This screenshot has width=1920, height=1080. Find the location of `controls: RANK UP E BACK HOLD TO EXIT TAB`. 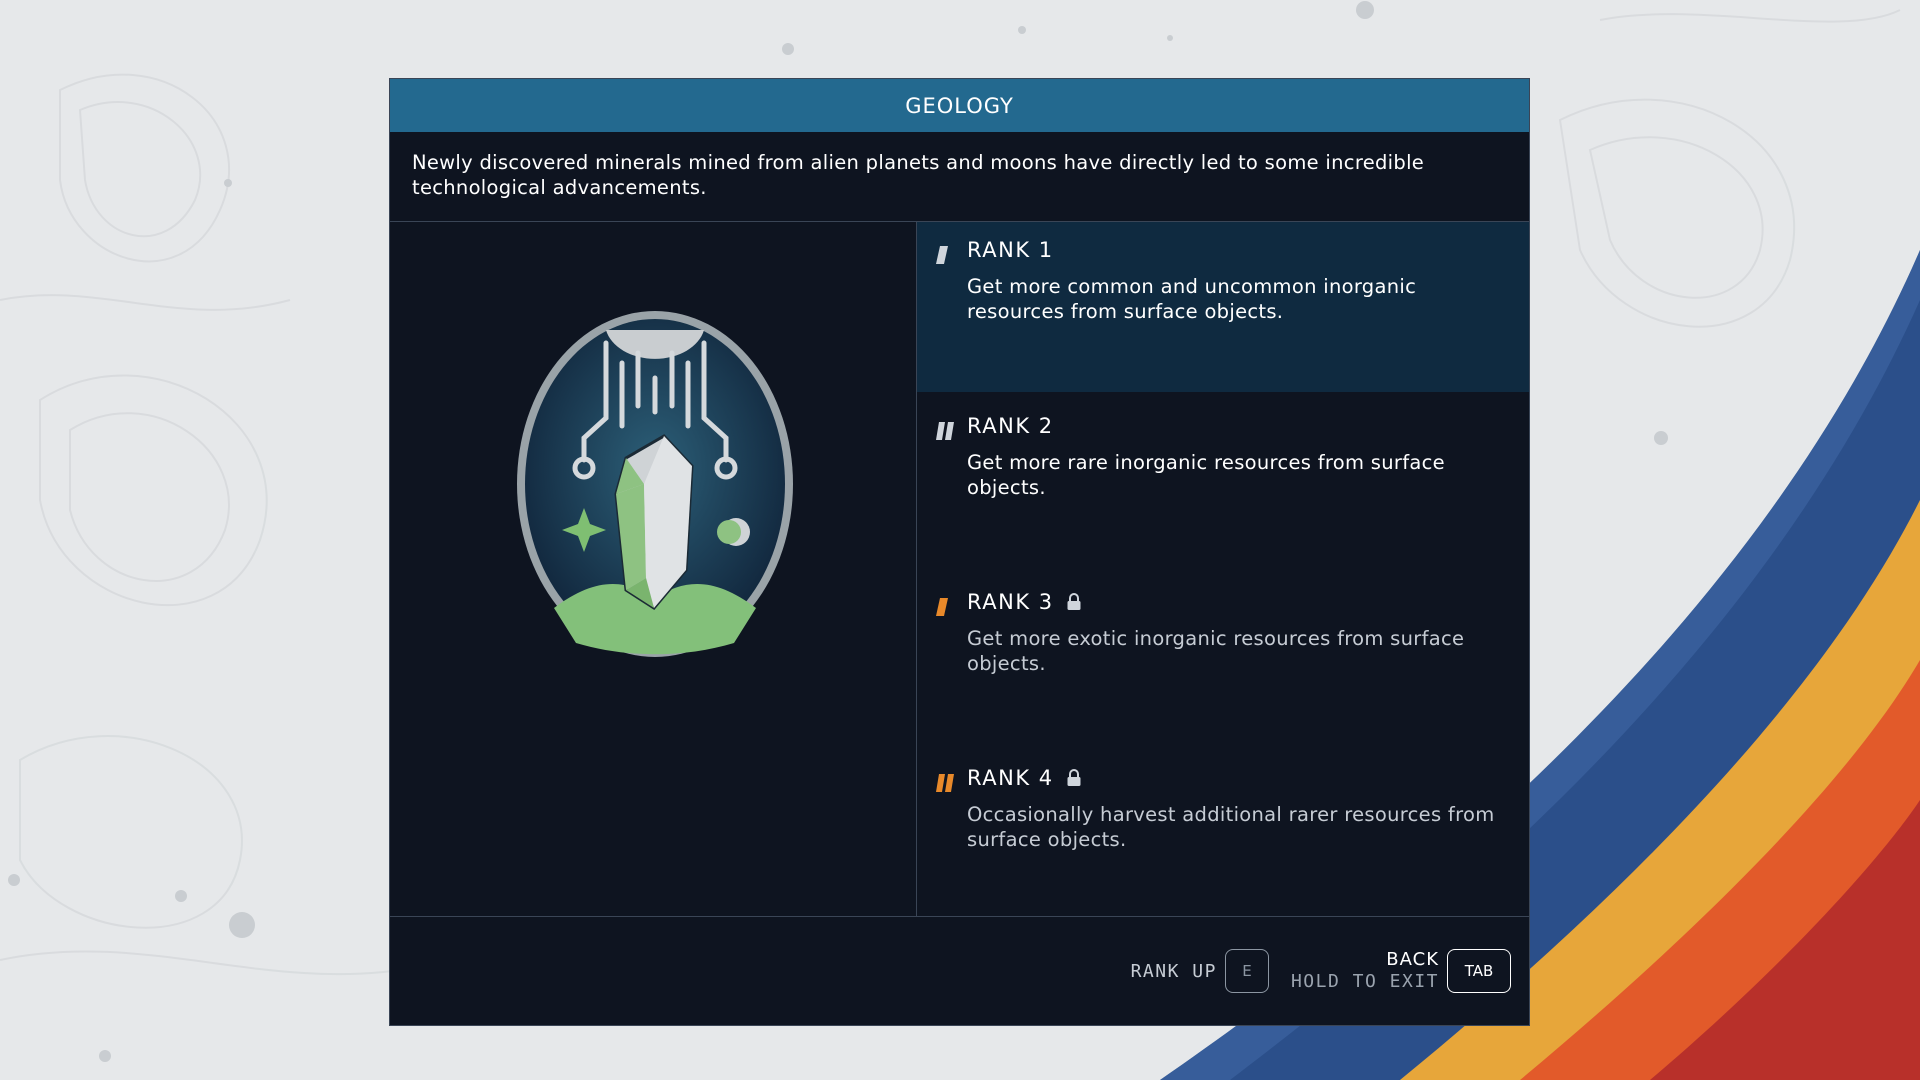

controls: RANK UP E BACK HOLD TO EXIT TAB is located at coordinates (1321, 971).